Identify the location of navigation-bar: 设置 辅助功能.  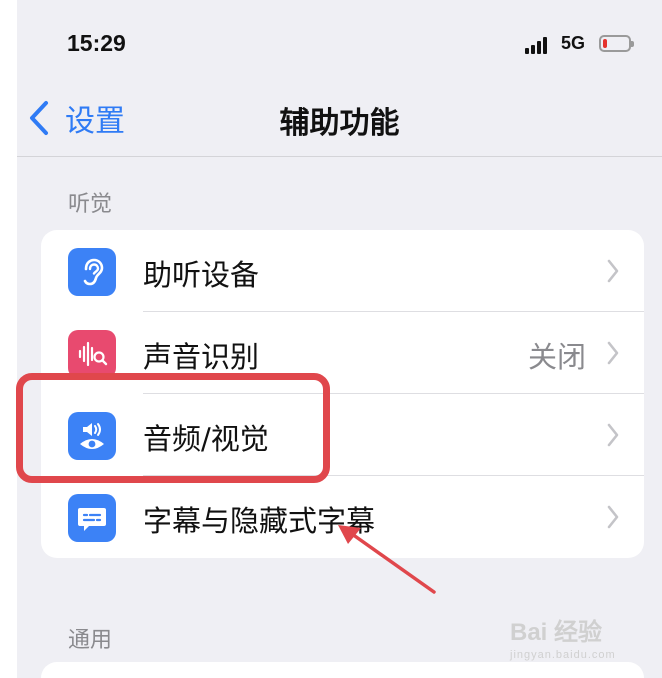
(339, 122).